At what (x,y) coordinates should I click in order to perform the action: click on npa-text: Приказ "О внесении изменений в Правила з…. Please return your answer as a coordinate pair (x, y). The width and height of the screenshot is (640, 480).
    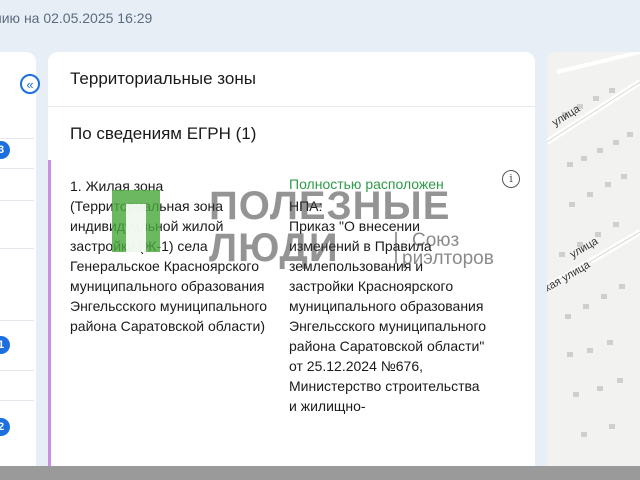
    Looking at the image, I should click on (388, 316).